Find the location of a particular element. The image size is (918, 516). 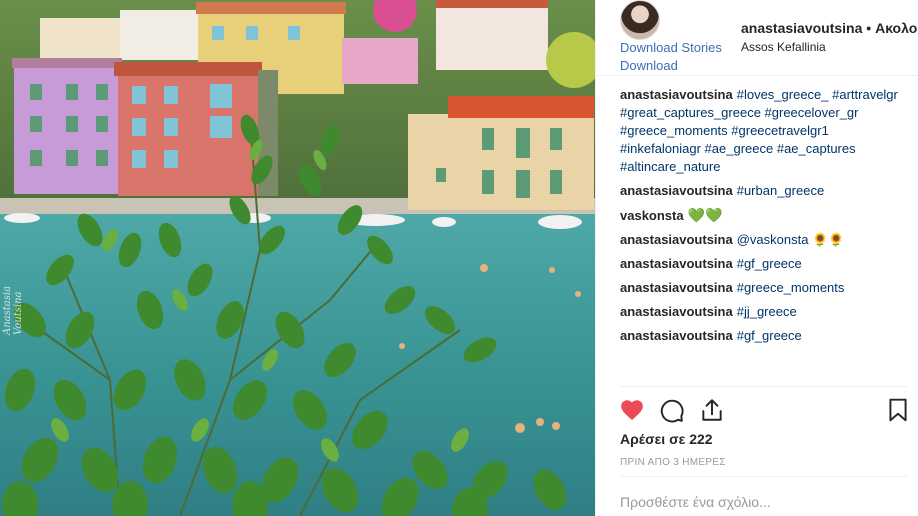

comment-item: anastasiavoutsina #jj_greece is located at coordinates (765, 312).